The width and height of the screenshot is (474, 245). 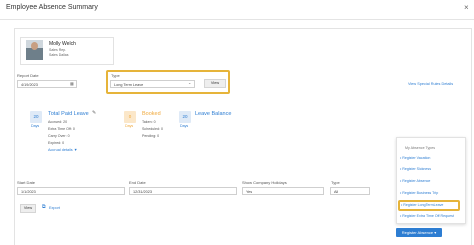 I want to click on total-paid-days: Days, so click(x=35, y=126).